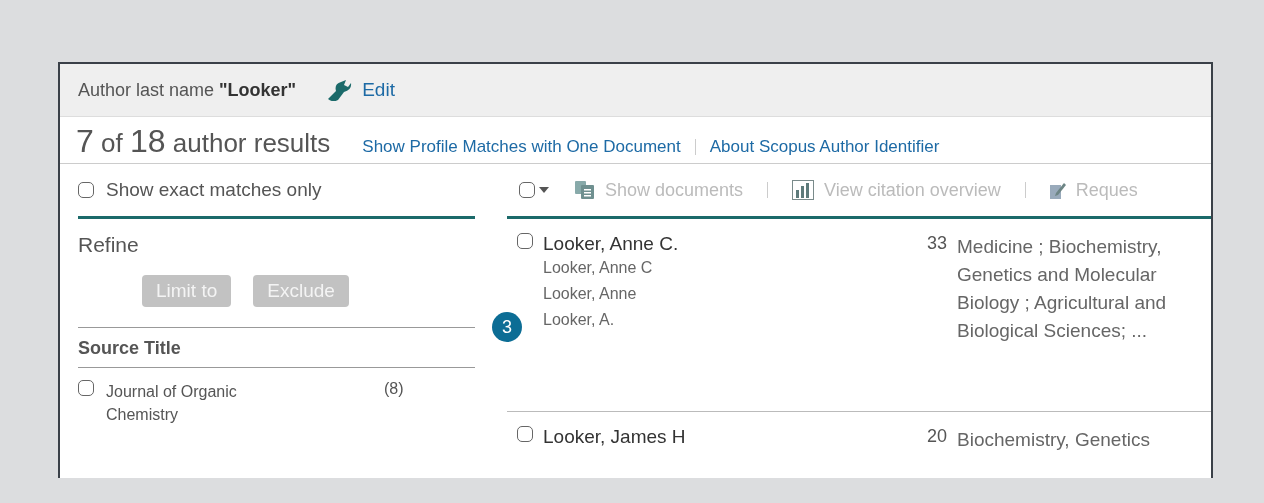 The width and height of the screenshot is (1264, 503). Describe the element at coordinates (172, 404) in the screenshot. I see `filter-label: Journal of Organic Chemistry` at that location.